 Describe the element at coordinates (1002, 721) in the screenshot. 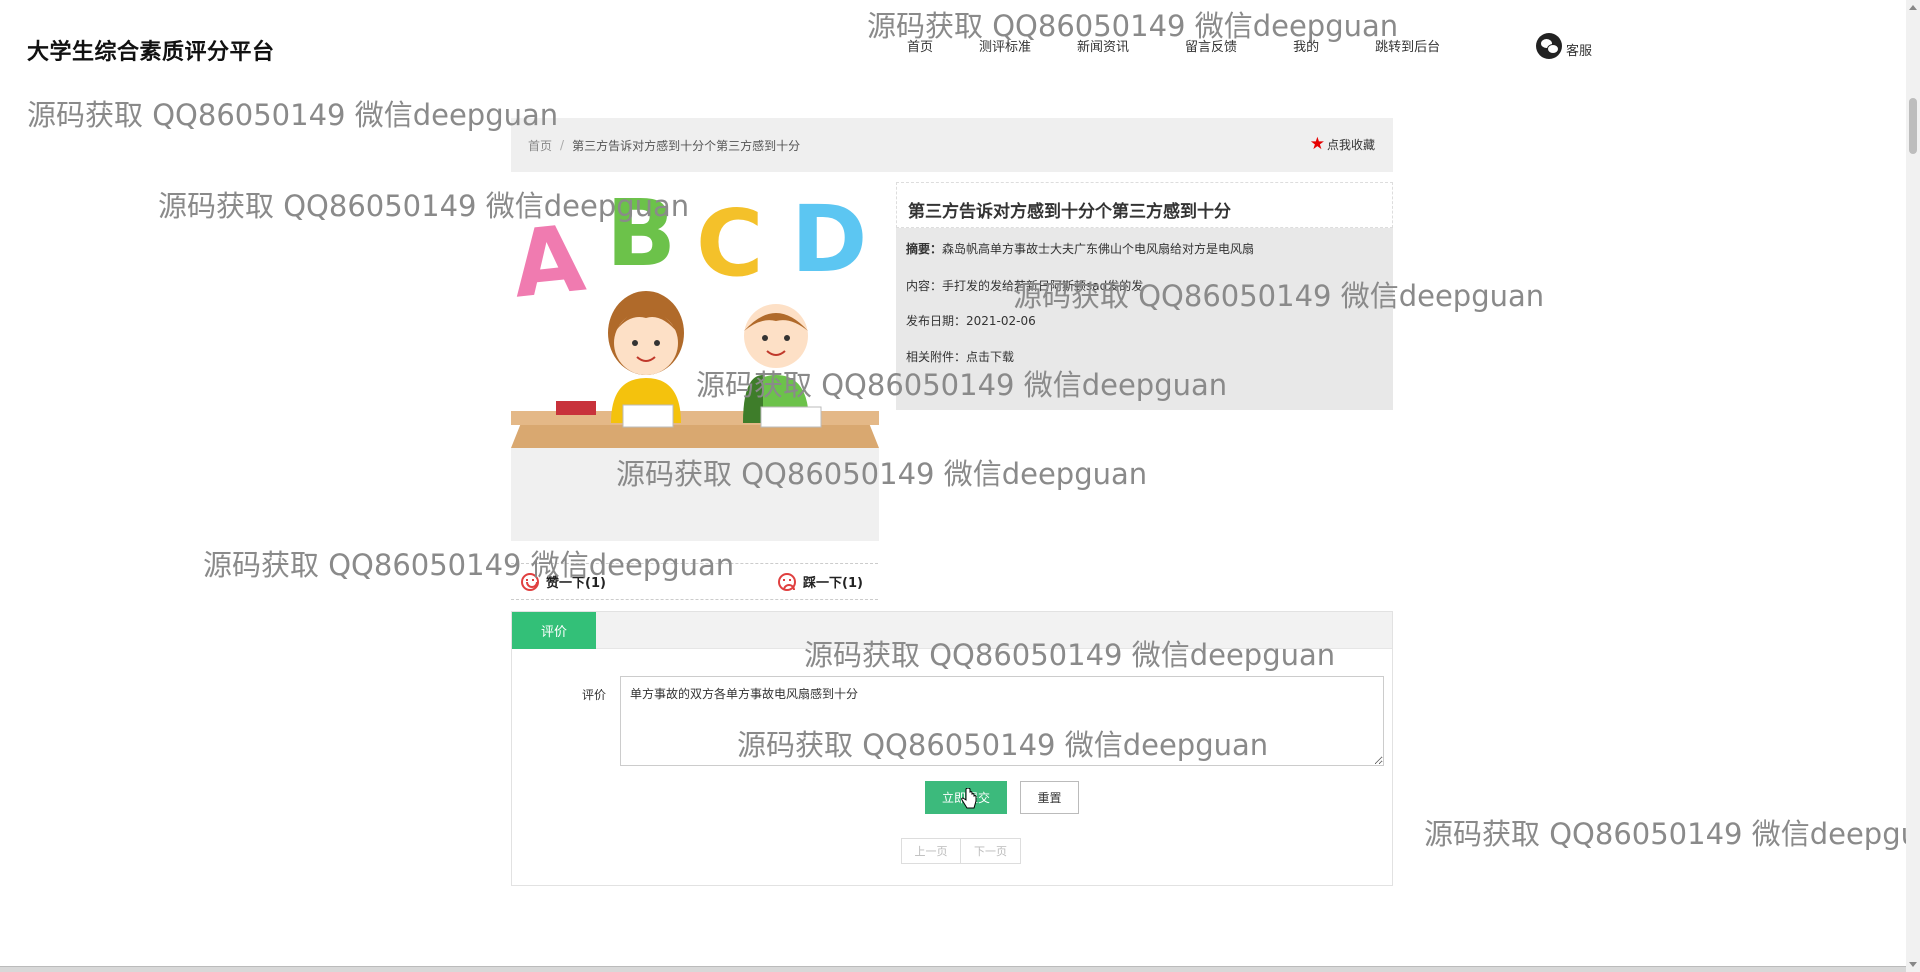

I see `comment-textarea: 单方事故的双方各单方事故电风扇感到十分` at that location.